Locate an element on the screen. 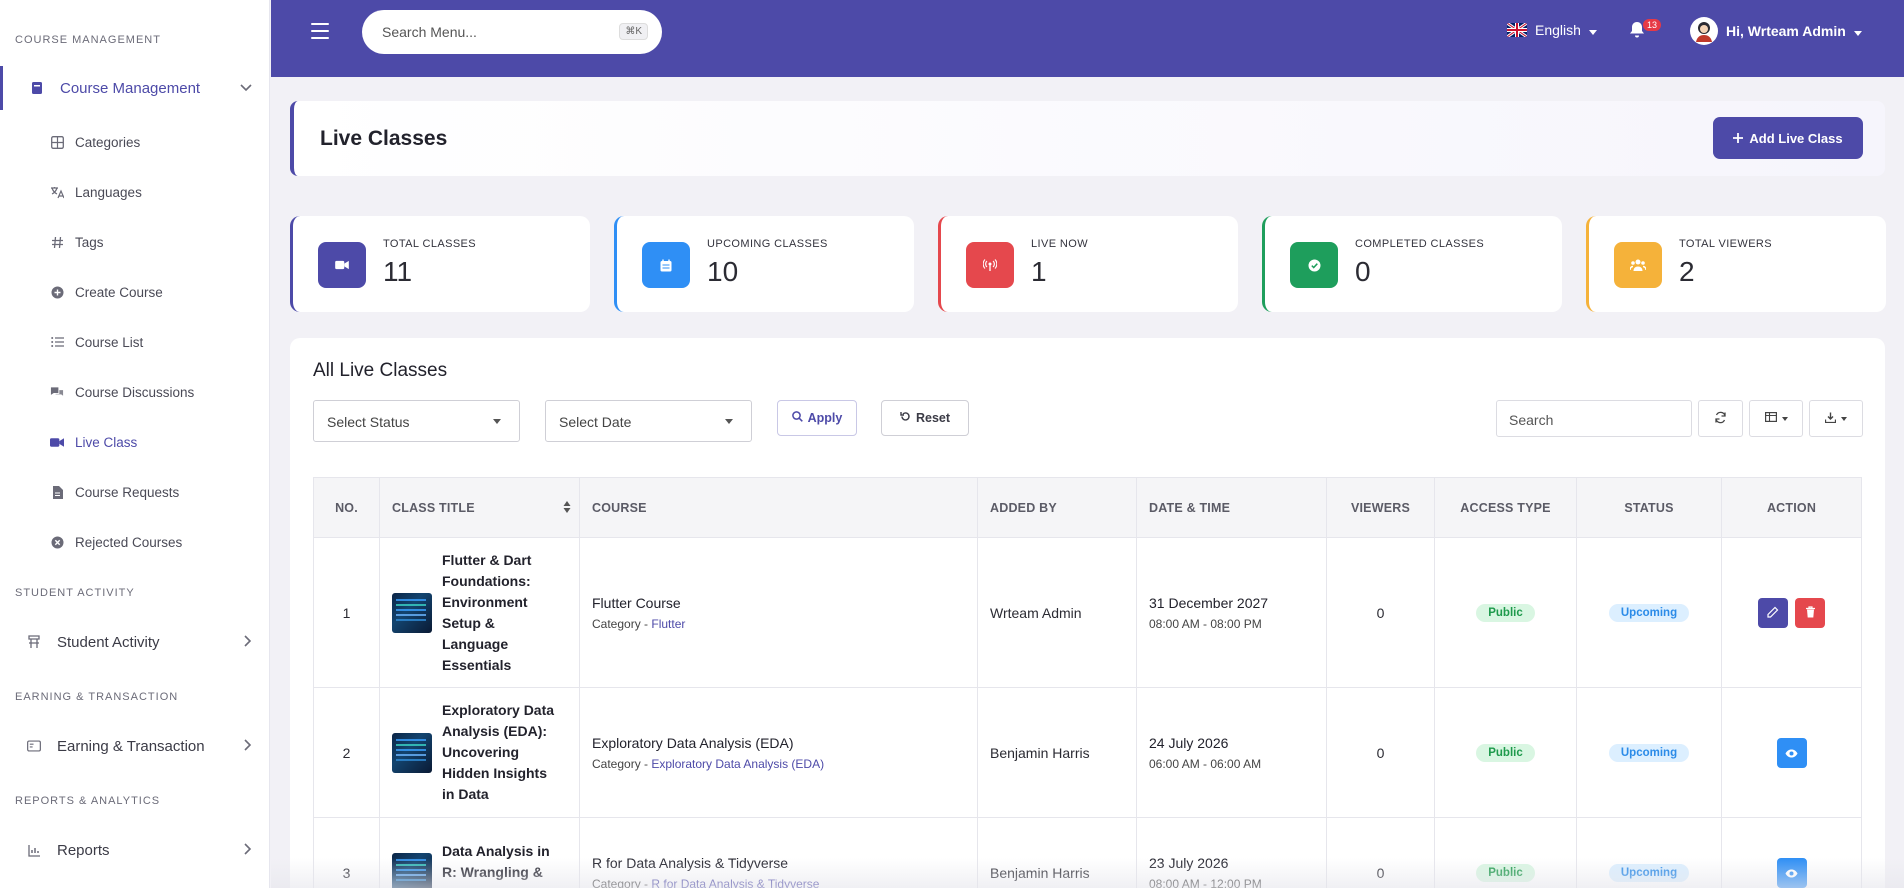 The width and height of the screenshot is (1904, 888). access-badge: Public is located at coordinates (1505, 613).